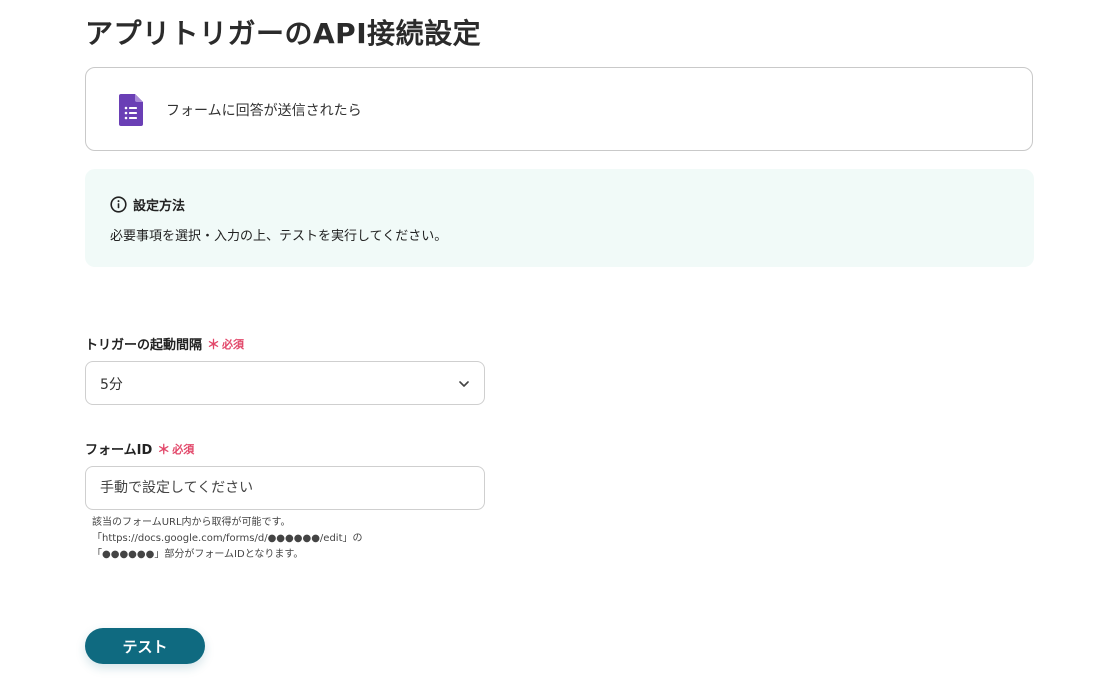 The height and width of the screenshot is (680, 1118). Describe the element at coordinates (283, 33) in the screenshot. I see `page-title: アプリトリガーのAPI接続設定` at that location.